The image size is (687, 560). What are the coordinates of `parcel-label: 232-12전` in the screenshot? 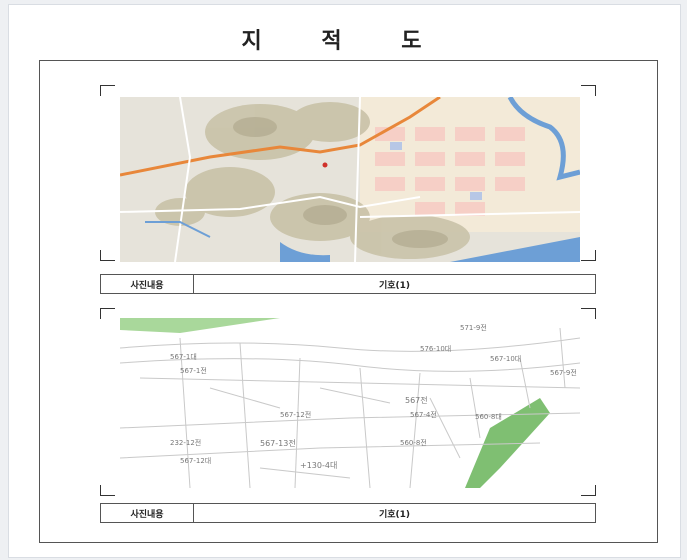 It's located at (186, 443).